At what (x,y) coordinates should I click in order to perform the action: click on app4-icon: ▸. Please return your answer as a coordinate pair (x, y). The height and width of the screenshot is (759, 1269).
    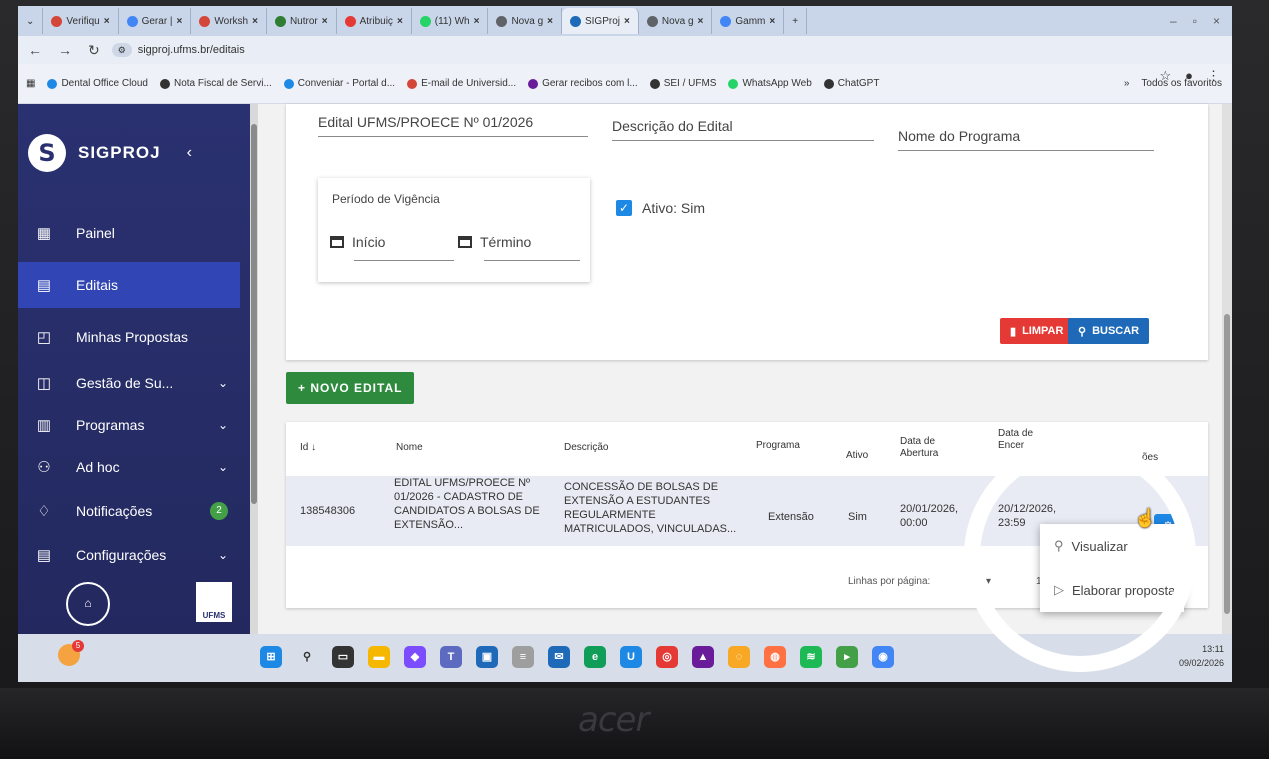
    Looking at the image, I should click on (847, 657).